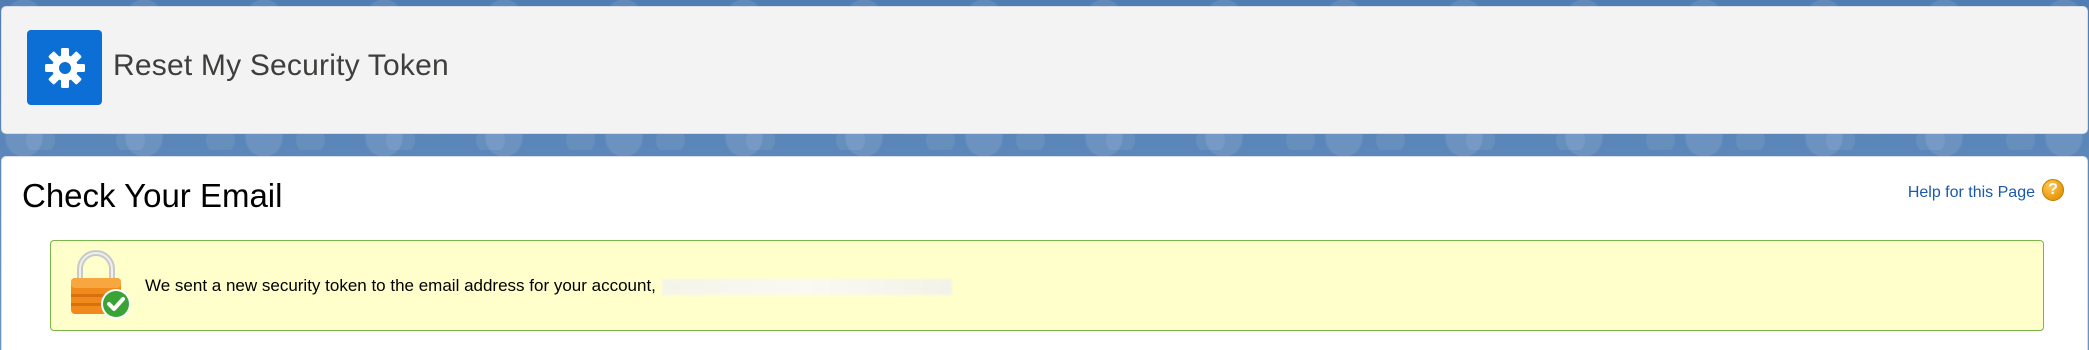 The image size is (2089, 350). I want to click on lock-check-icon, so click(101, 284).